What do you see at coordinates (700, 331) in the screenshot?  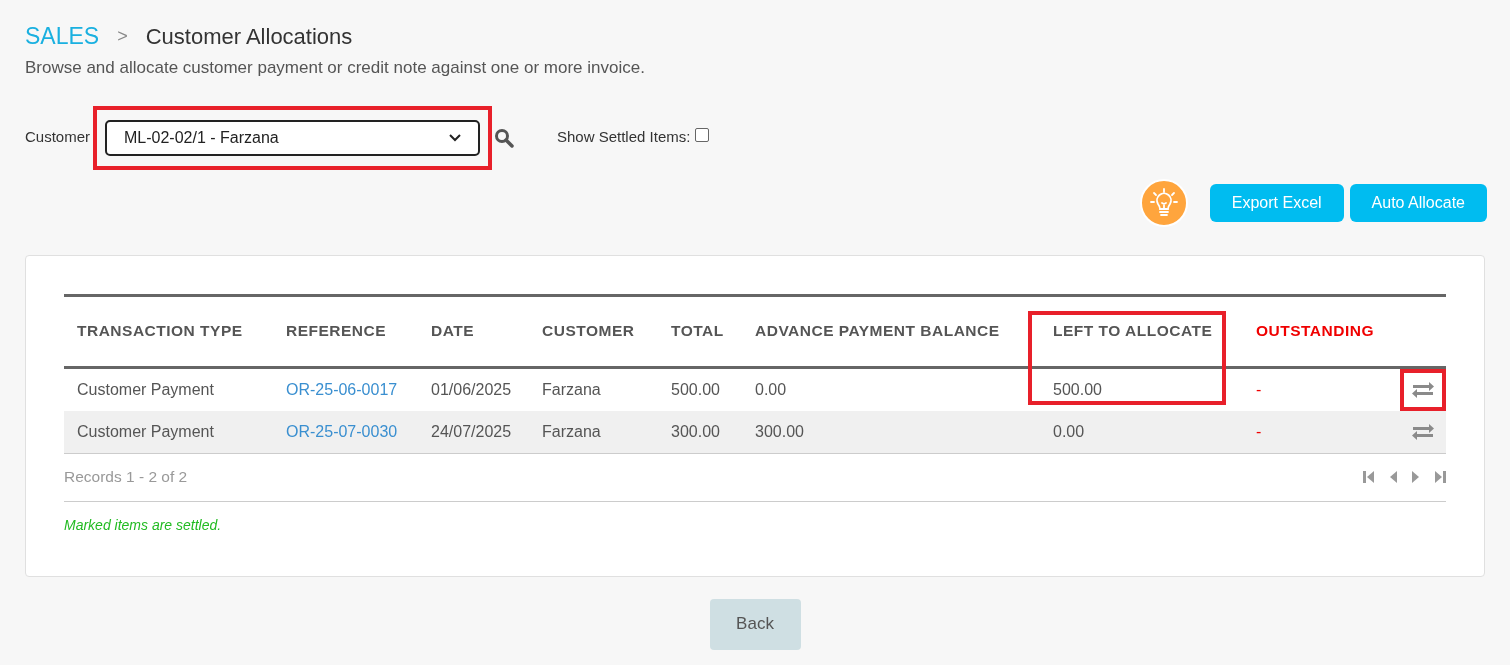 I see `column-header: TOTAL` at bounding box center [700, 331].